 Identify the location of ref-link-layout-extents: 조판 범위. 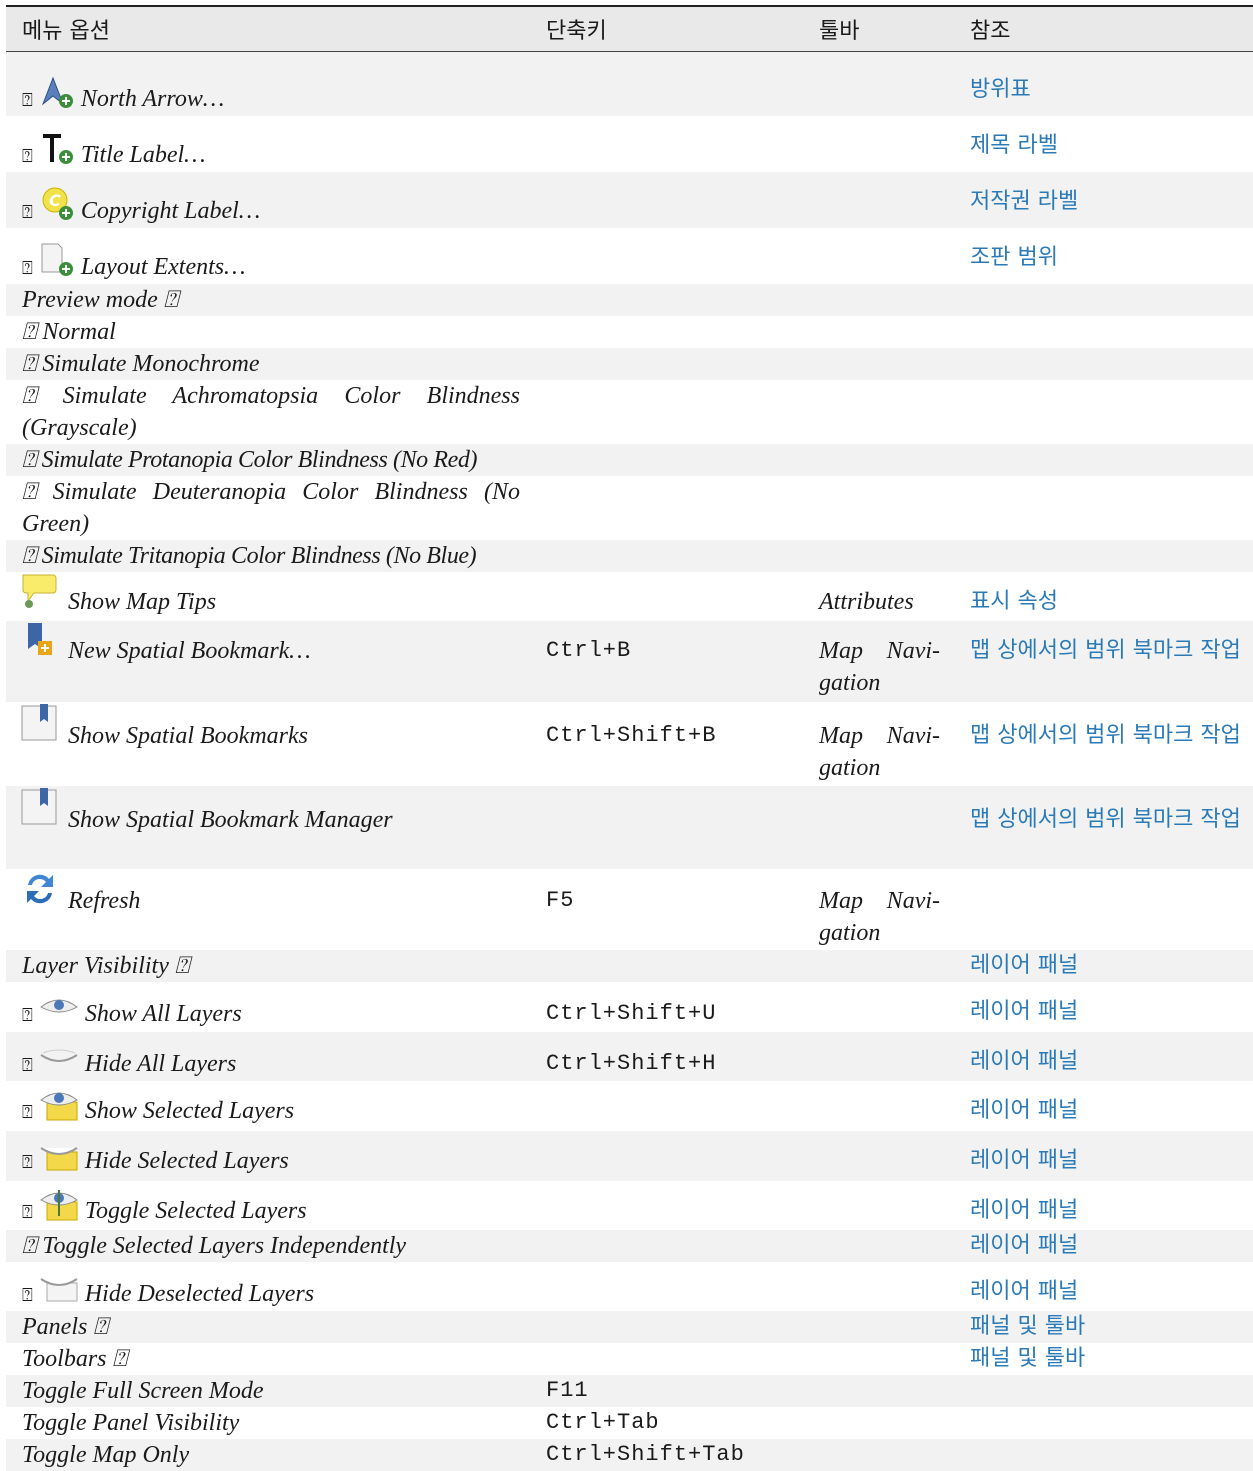
(1014, 257).